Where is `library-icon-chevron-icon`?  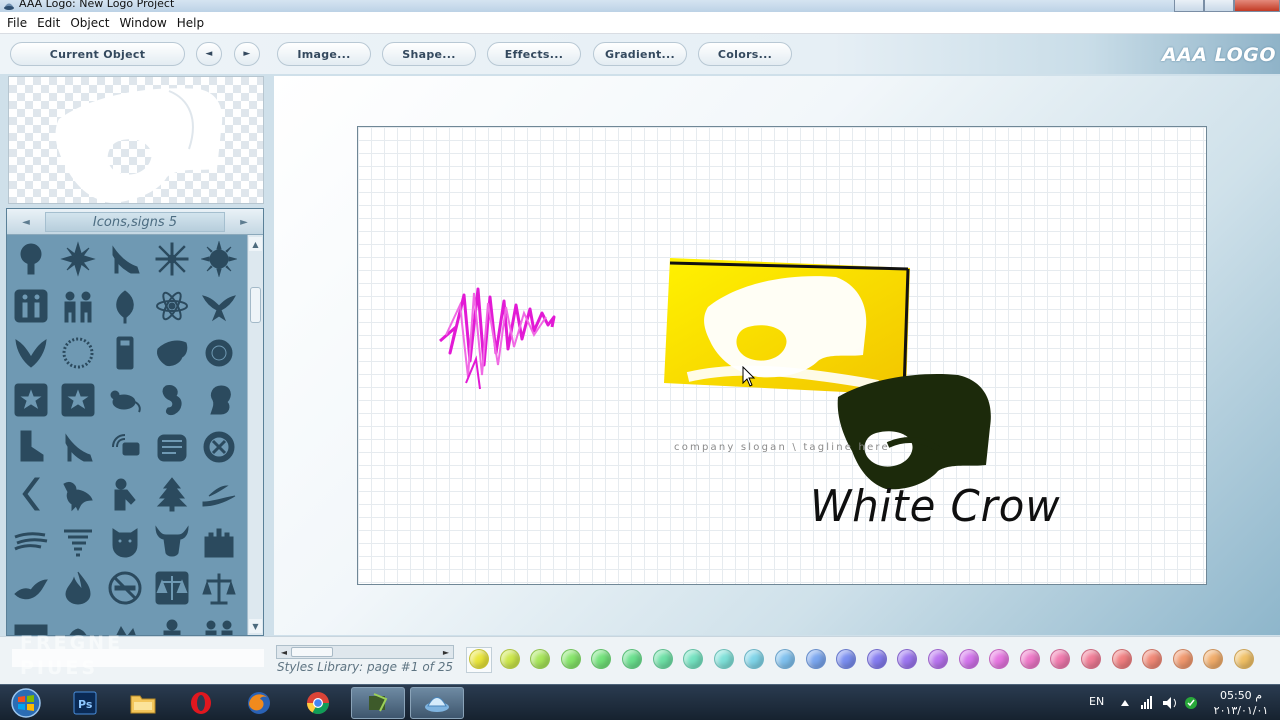
library-icon-chevron-icon is located at coordinates (31, 494).